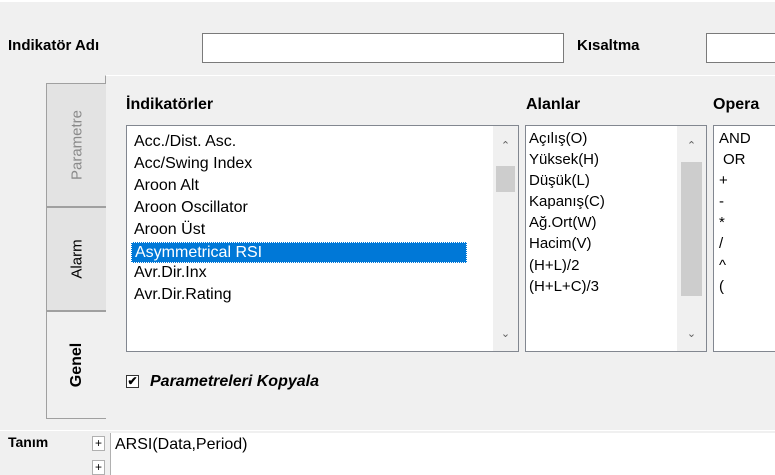  I want to click on list-item: (, so click(744, 286).